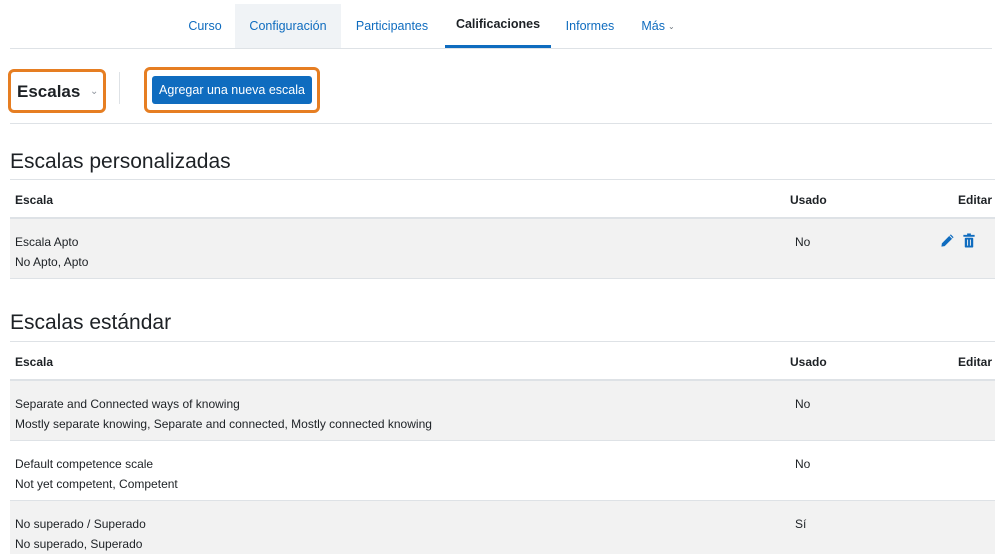 The width and height of the screenshot is (1002, 554). I want to click on scales-selector-dropdown: Escalas ⌄, so click(57, 91).